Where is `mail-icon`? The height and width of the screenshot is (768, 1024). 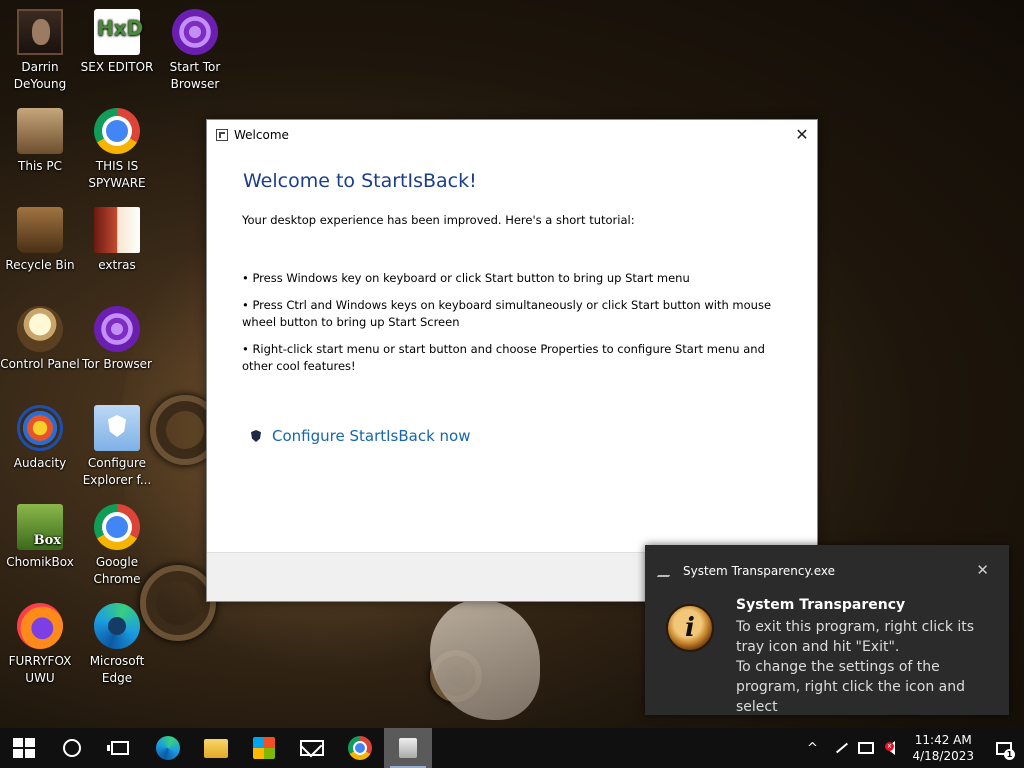 mail-icon is located at coordinates (312, 748).